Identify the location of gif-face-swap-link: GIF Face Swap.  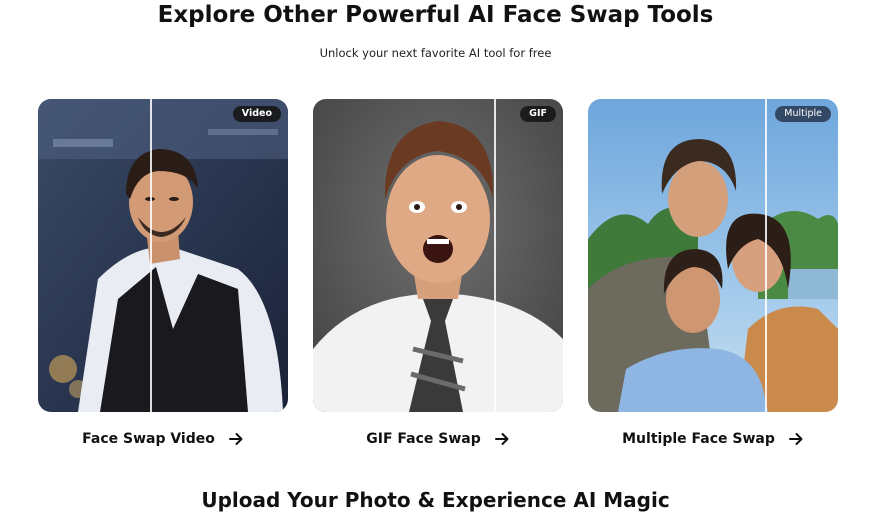
(438, 439).